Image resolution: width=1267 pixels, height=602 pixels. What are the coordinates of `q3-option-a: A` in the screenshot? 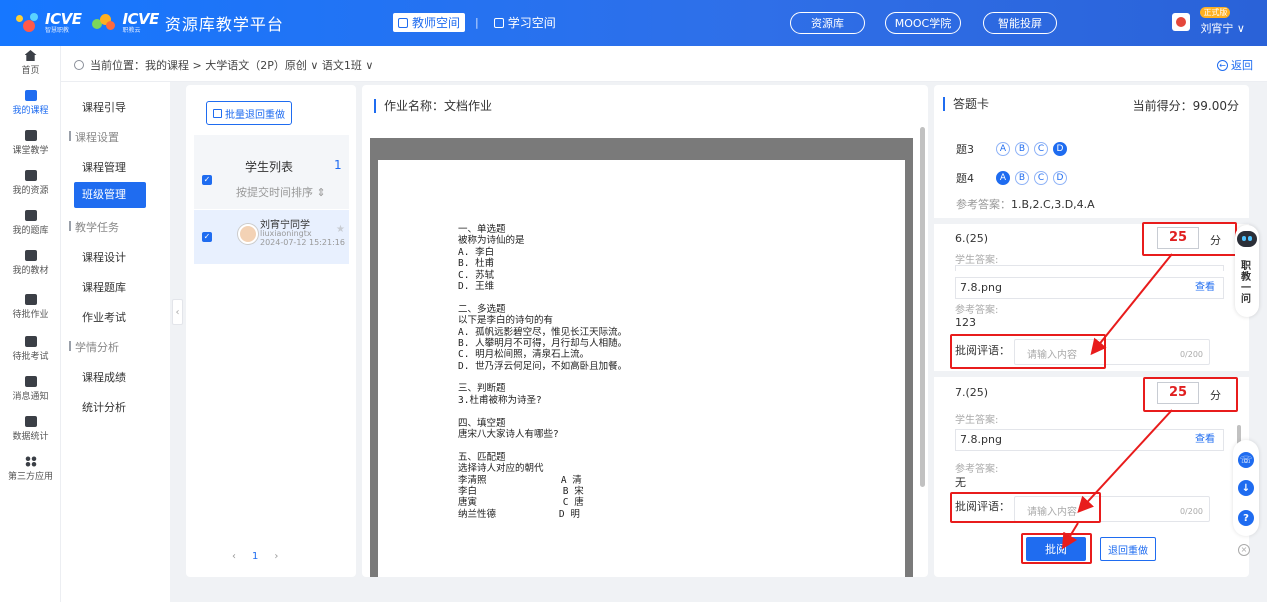 It's located at (1003, 149).